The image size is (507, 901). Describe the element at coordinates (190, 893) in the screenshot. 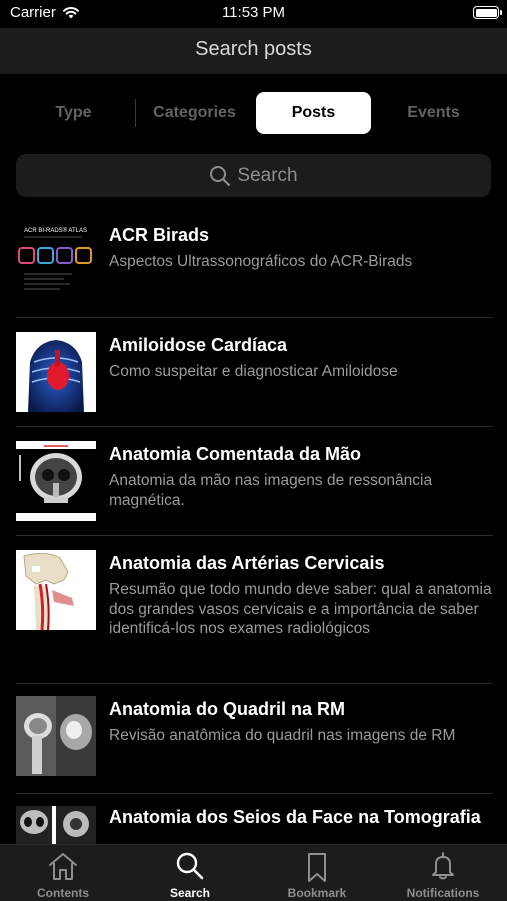

I see `tab-label: Search` at that location.